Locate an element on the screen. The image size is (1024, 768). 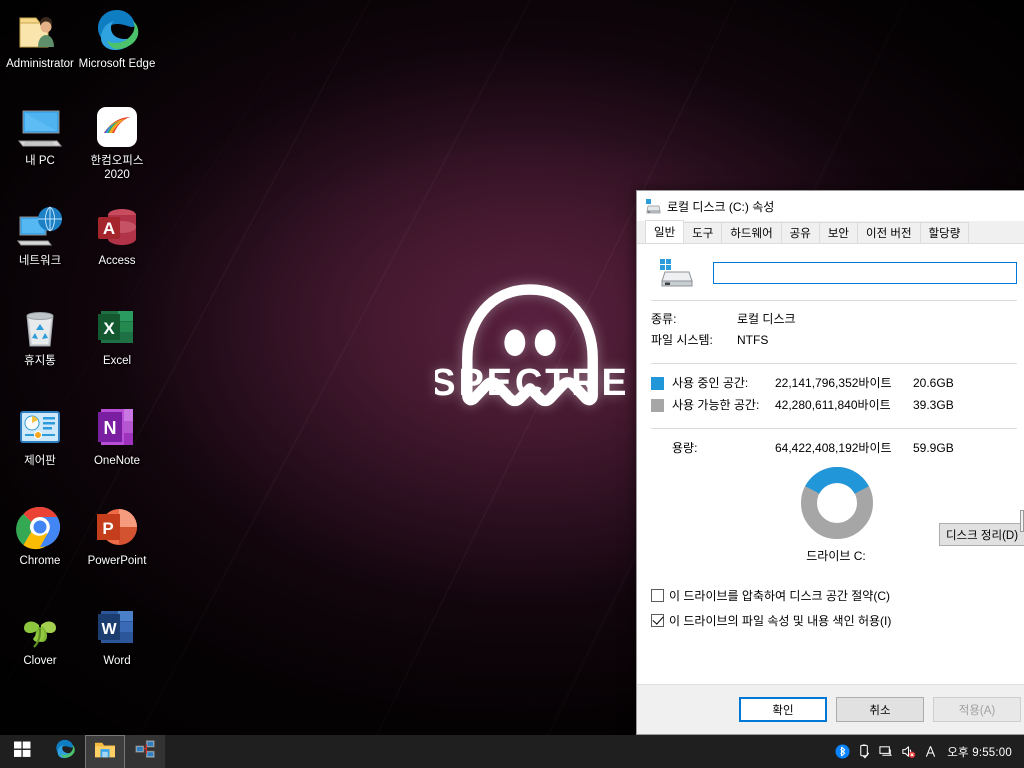
desktop-icon-microsoft-edge: Microsoft Edge is located at coordinates (117, 39).